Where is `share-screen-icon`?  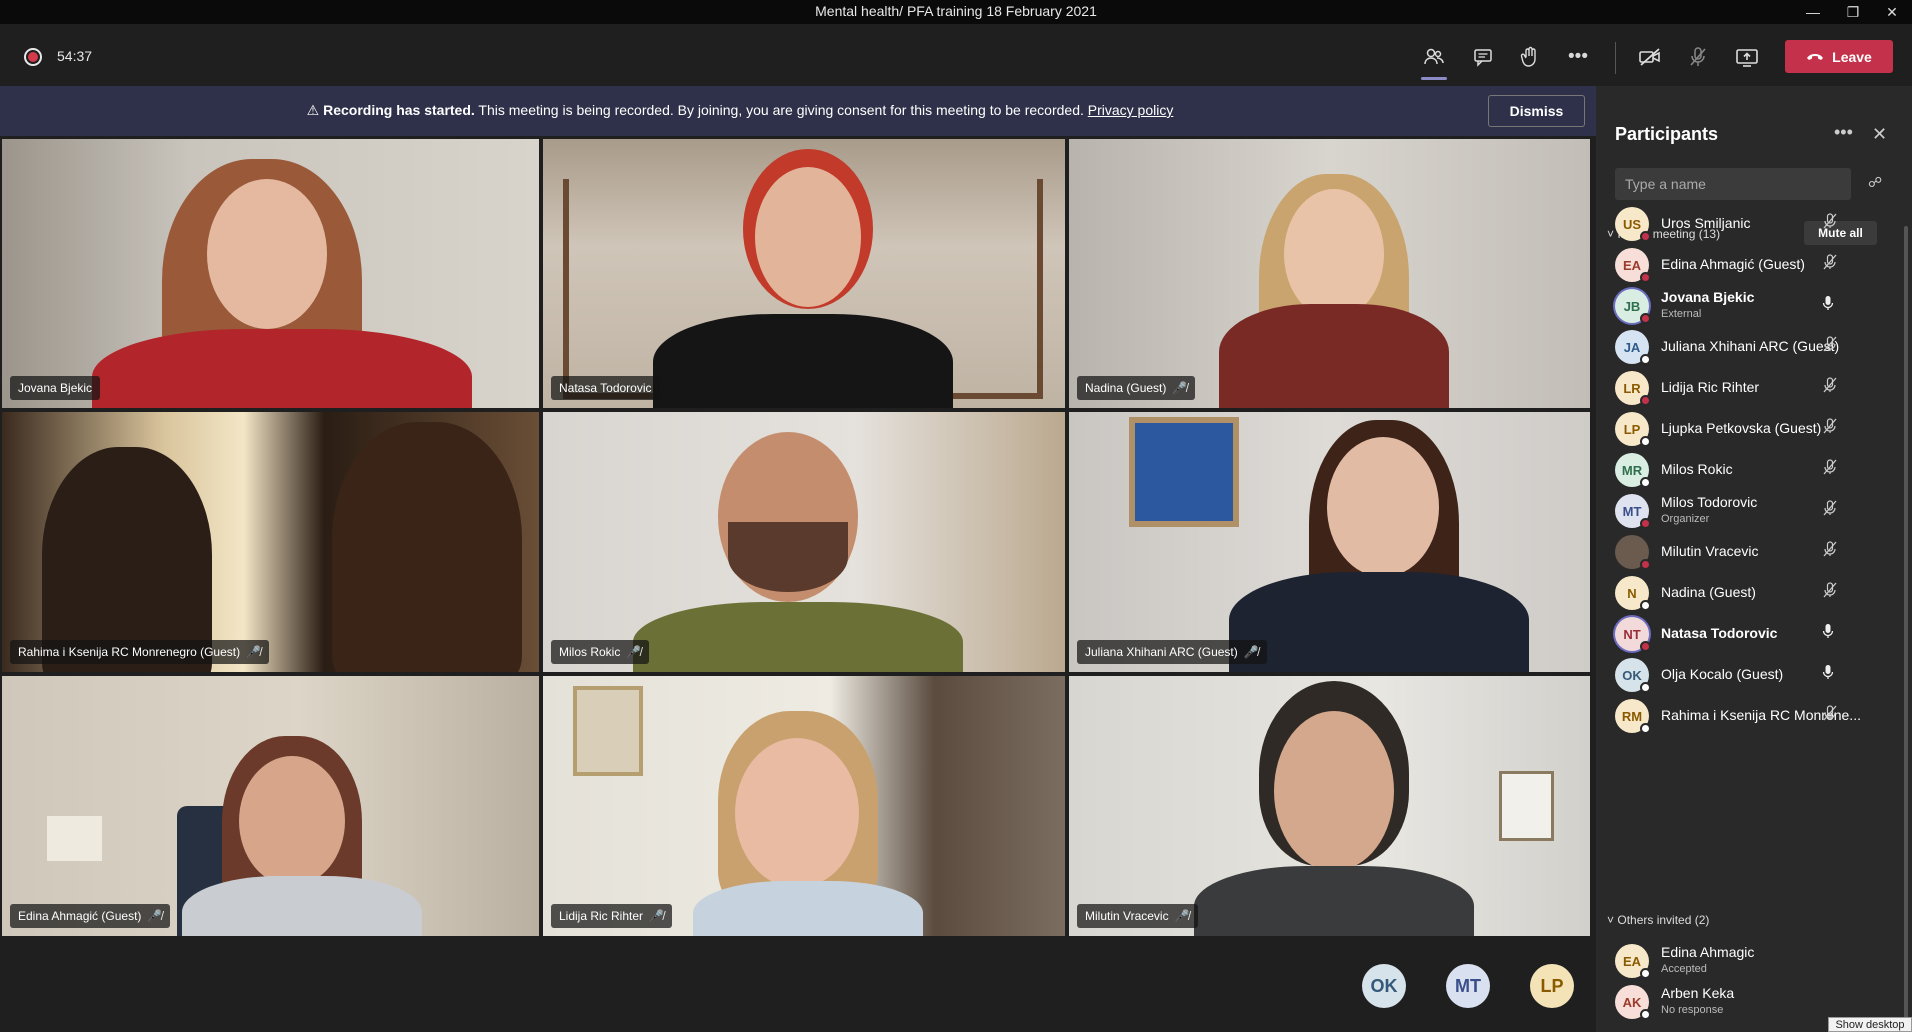 share-screen-icon is located at coordinates (1747, 57).